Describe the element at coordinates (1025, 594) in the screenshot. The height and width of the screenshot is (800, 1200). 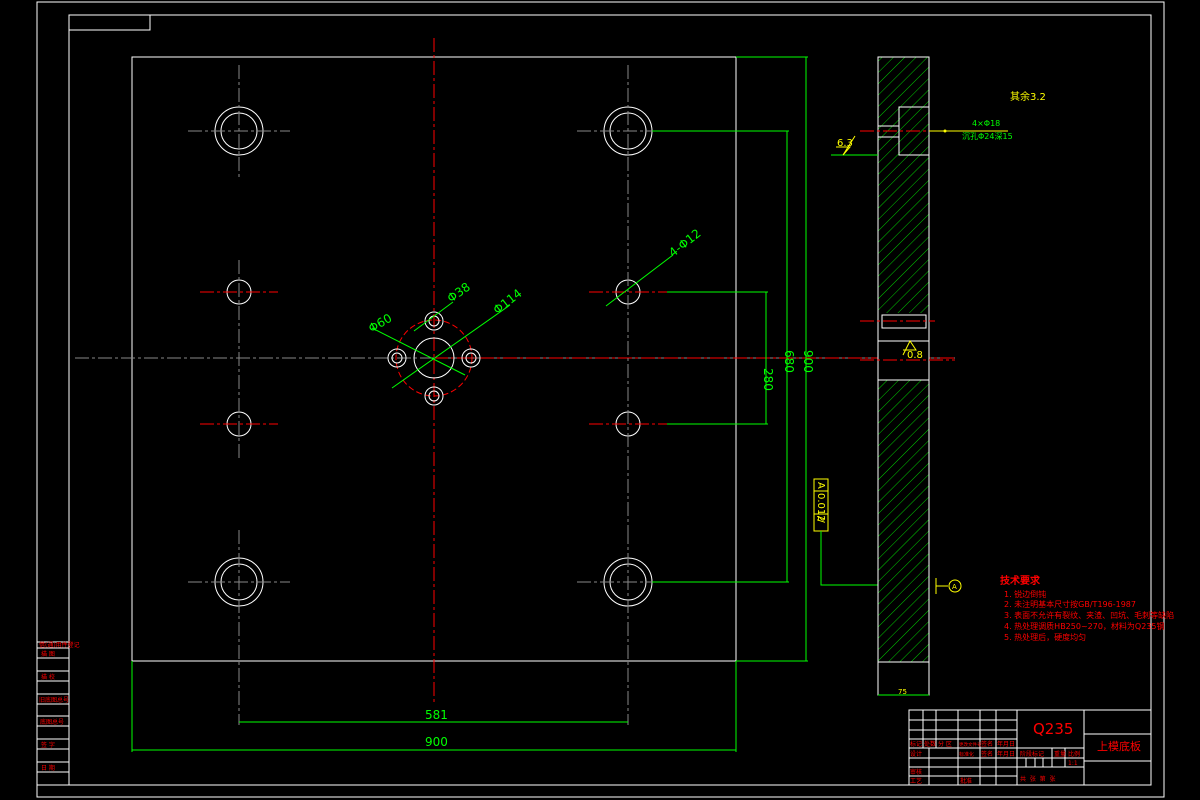
I see `svg-text: 1. 锐边倒钝` at that location.